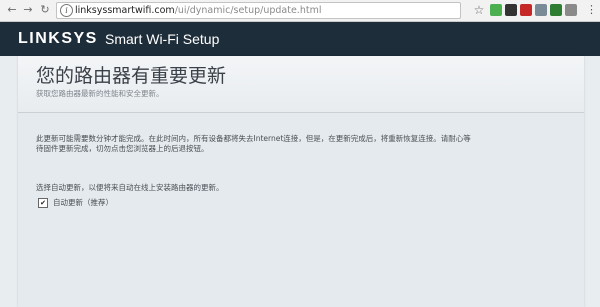 The width and height of the screenshot is (600, 307). Describe the element at coordinates (511, 10) in the screenshot. I see `extension-dark-icon` at that location.